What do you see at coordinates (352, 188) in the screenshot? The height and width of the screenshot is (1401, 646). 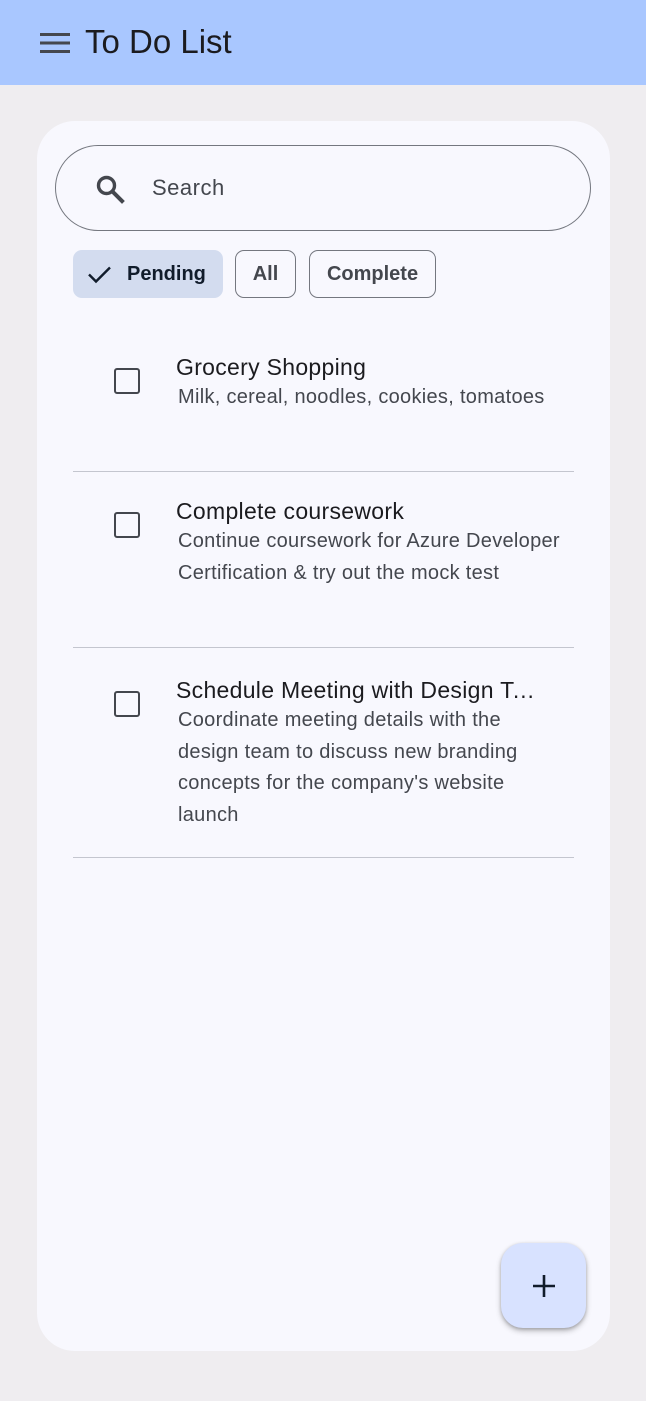 I see `search-input` at bounding box center [352, 188].